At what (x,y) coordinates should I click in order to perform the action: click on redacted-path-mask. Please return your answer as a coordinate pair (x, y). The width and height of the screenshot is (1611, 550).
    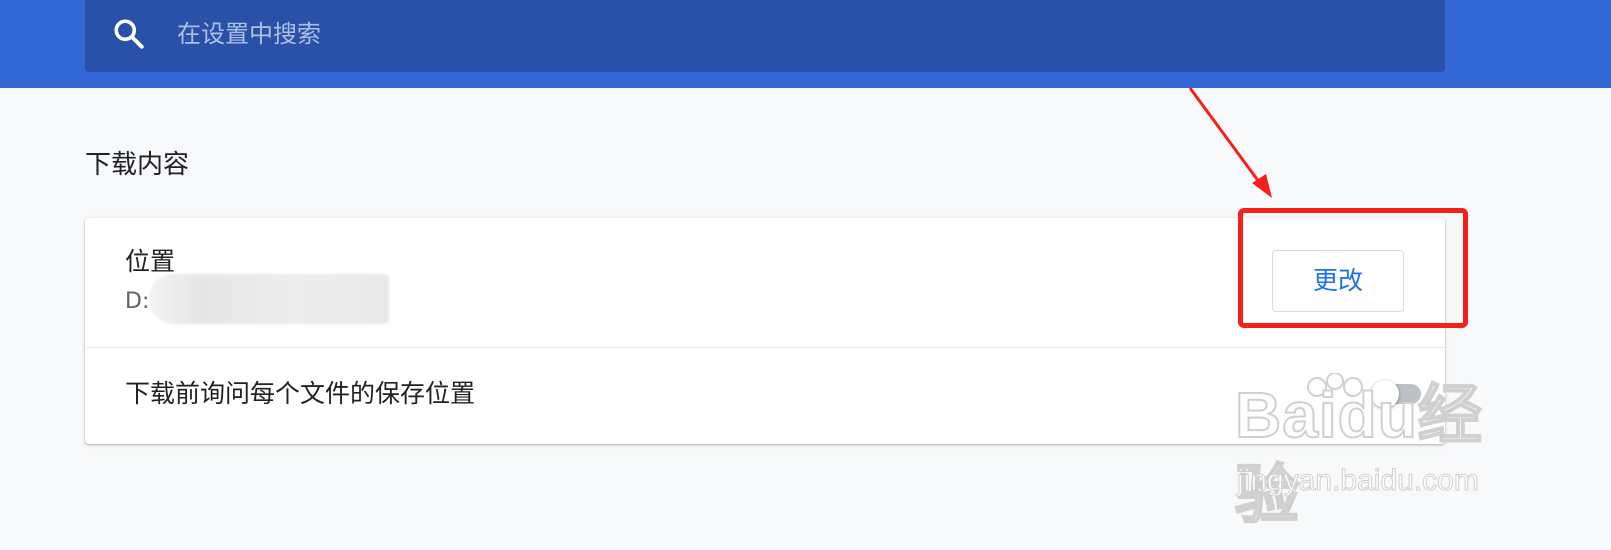
    Looking at the image, I should click on (269, 299).